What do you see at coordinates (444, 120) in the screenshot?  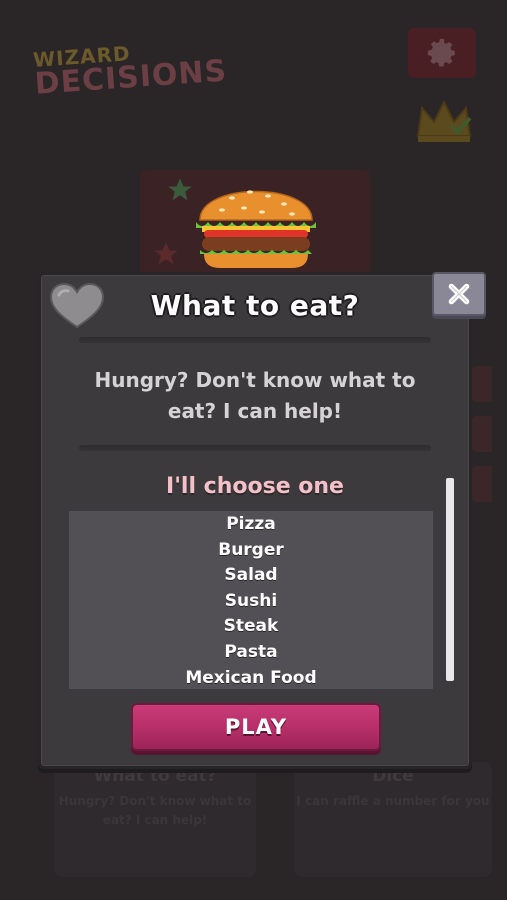 I see `crown-icon` at bounding box center [444, 120].